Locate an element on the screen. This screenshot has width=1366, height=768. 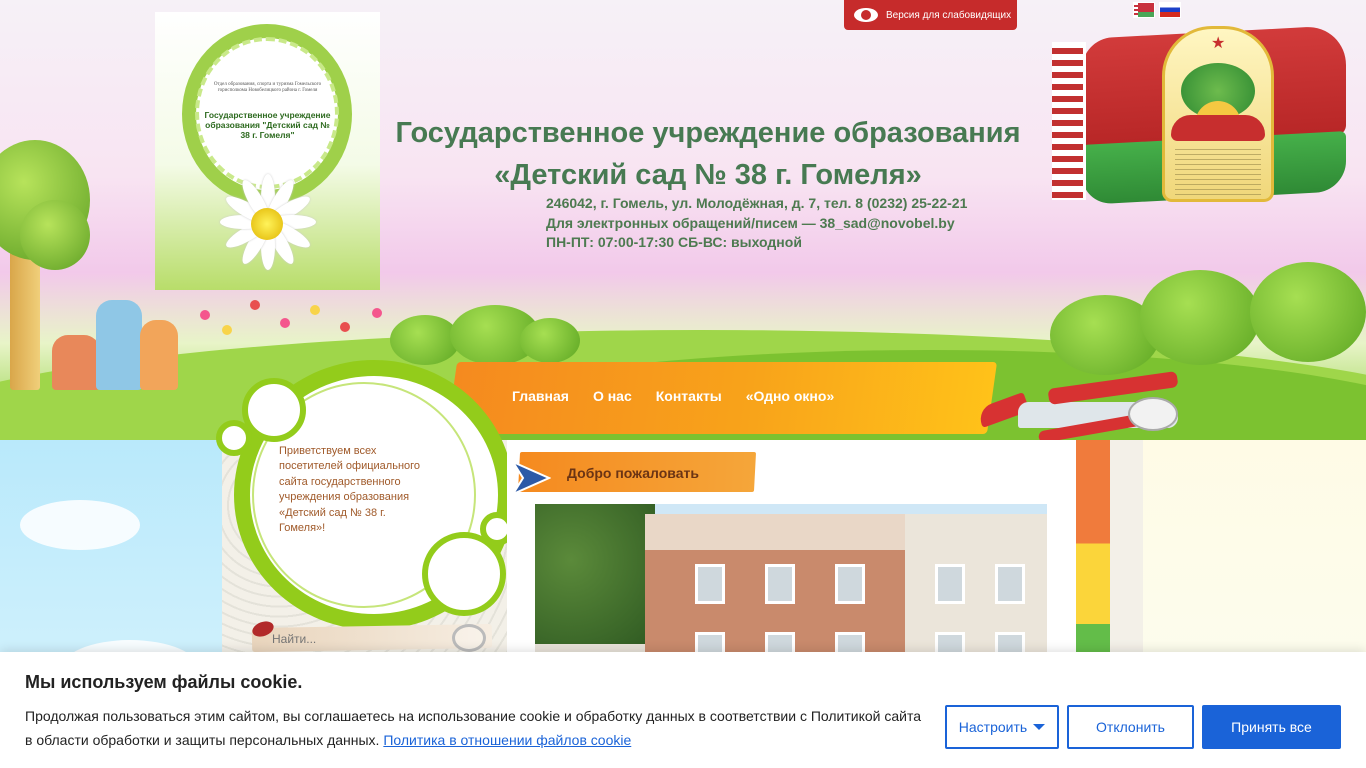
low-vision-label: Версия для слабовидящих is located at coordinates (949, 15).